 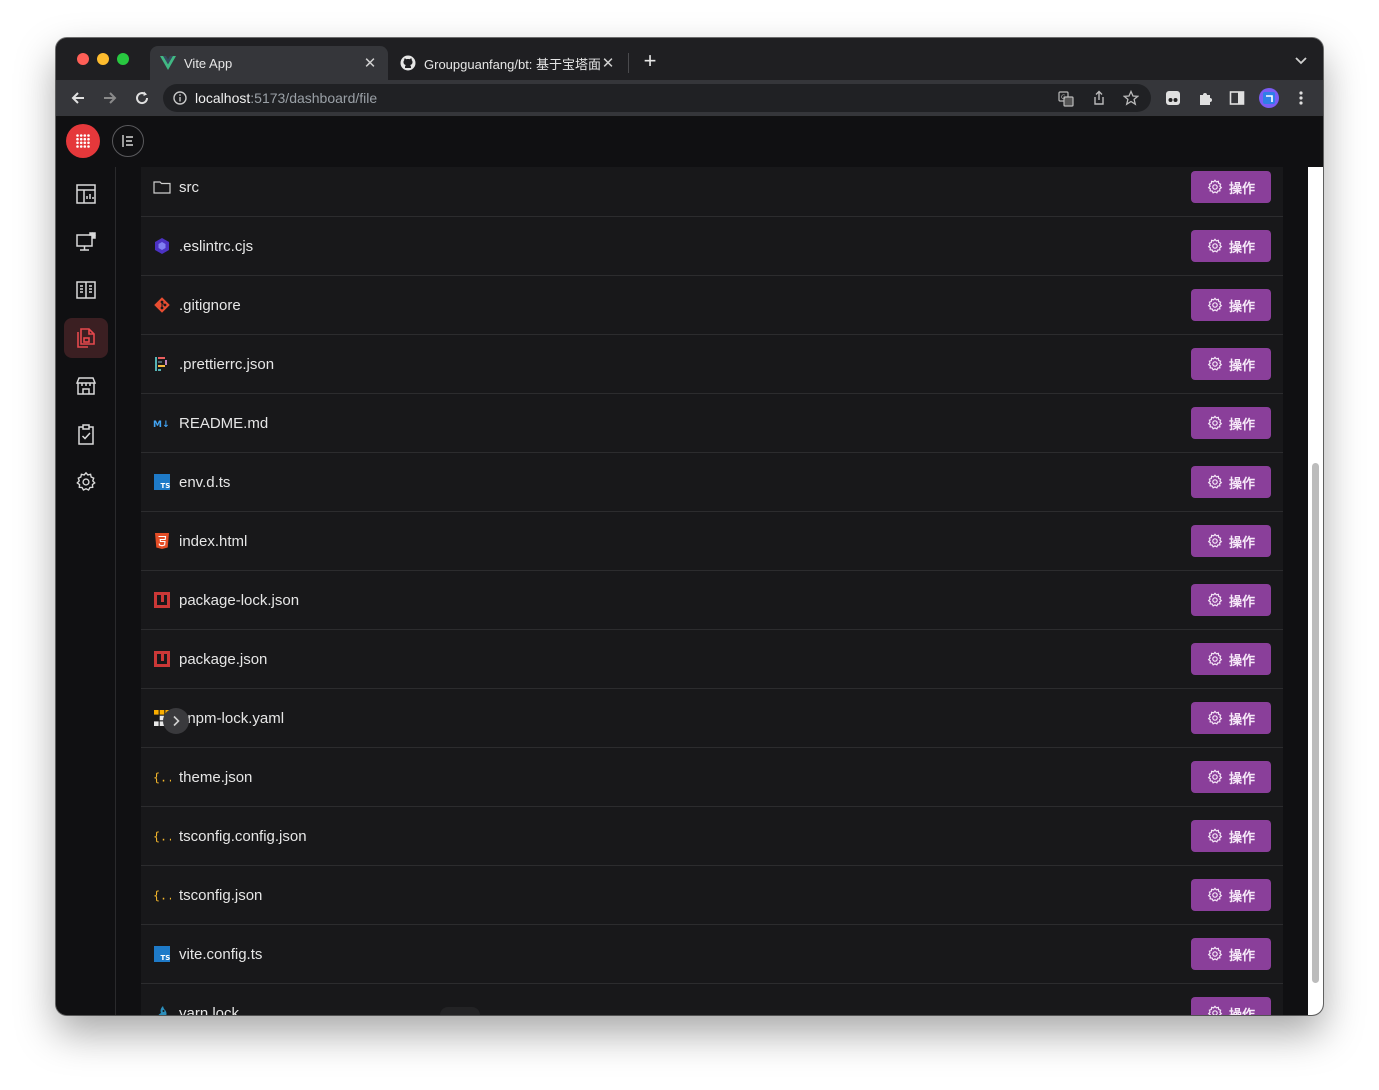 I want to click on file-name: env.d.ts, so click(x=204, y=482).